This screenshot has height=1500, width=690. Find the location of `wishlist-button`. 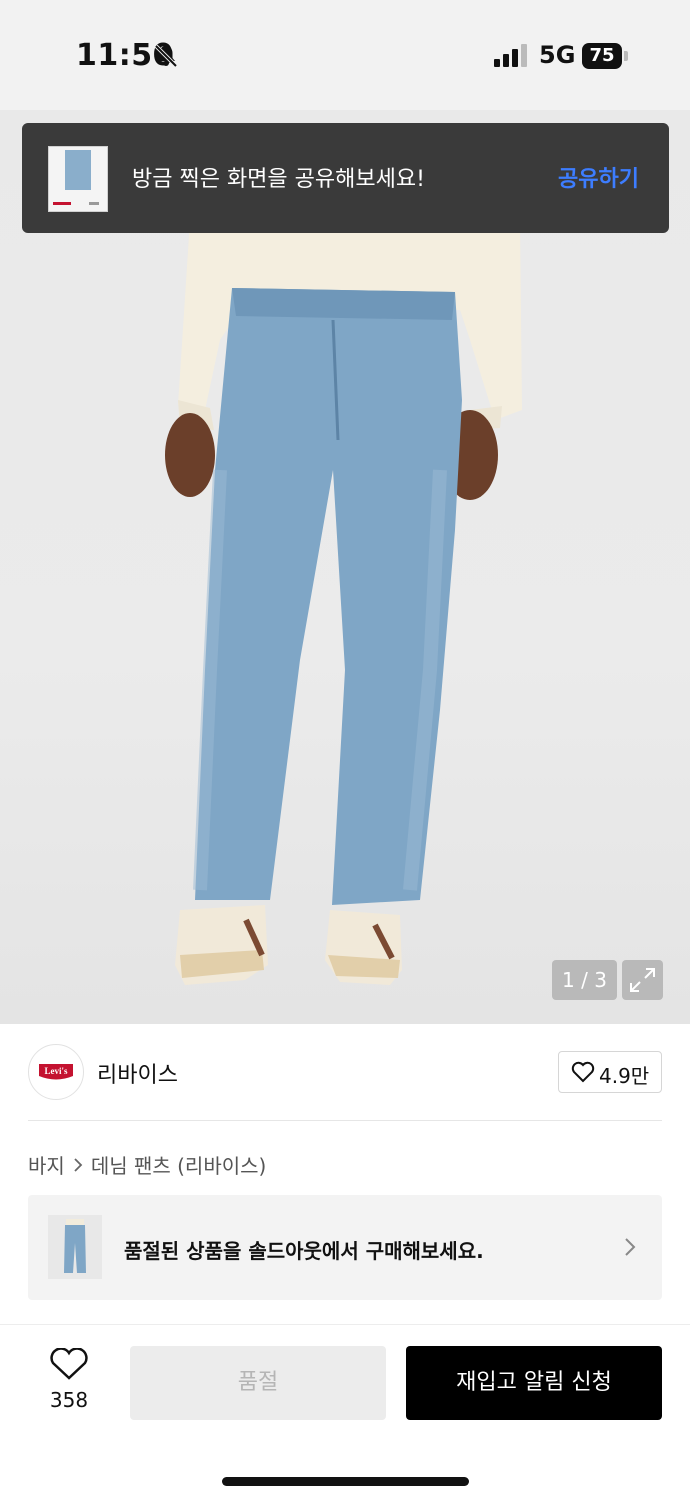

wishlist-button is located at coordinates (69, 1366).